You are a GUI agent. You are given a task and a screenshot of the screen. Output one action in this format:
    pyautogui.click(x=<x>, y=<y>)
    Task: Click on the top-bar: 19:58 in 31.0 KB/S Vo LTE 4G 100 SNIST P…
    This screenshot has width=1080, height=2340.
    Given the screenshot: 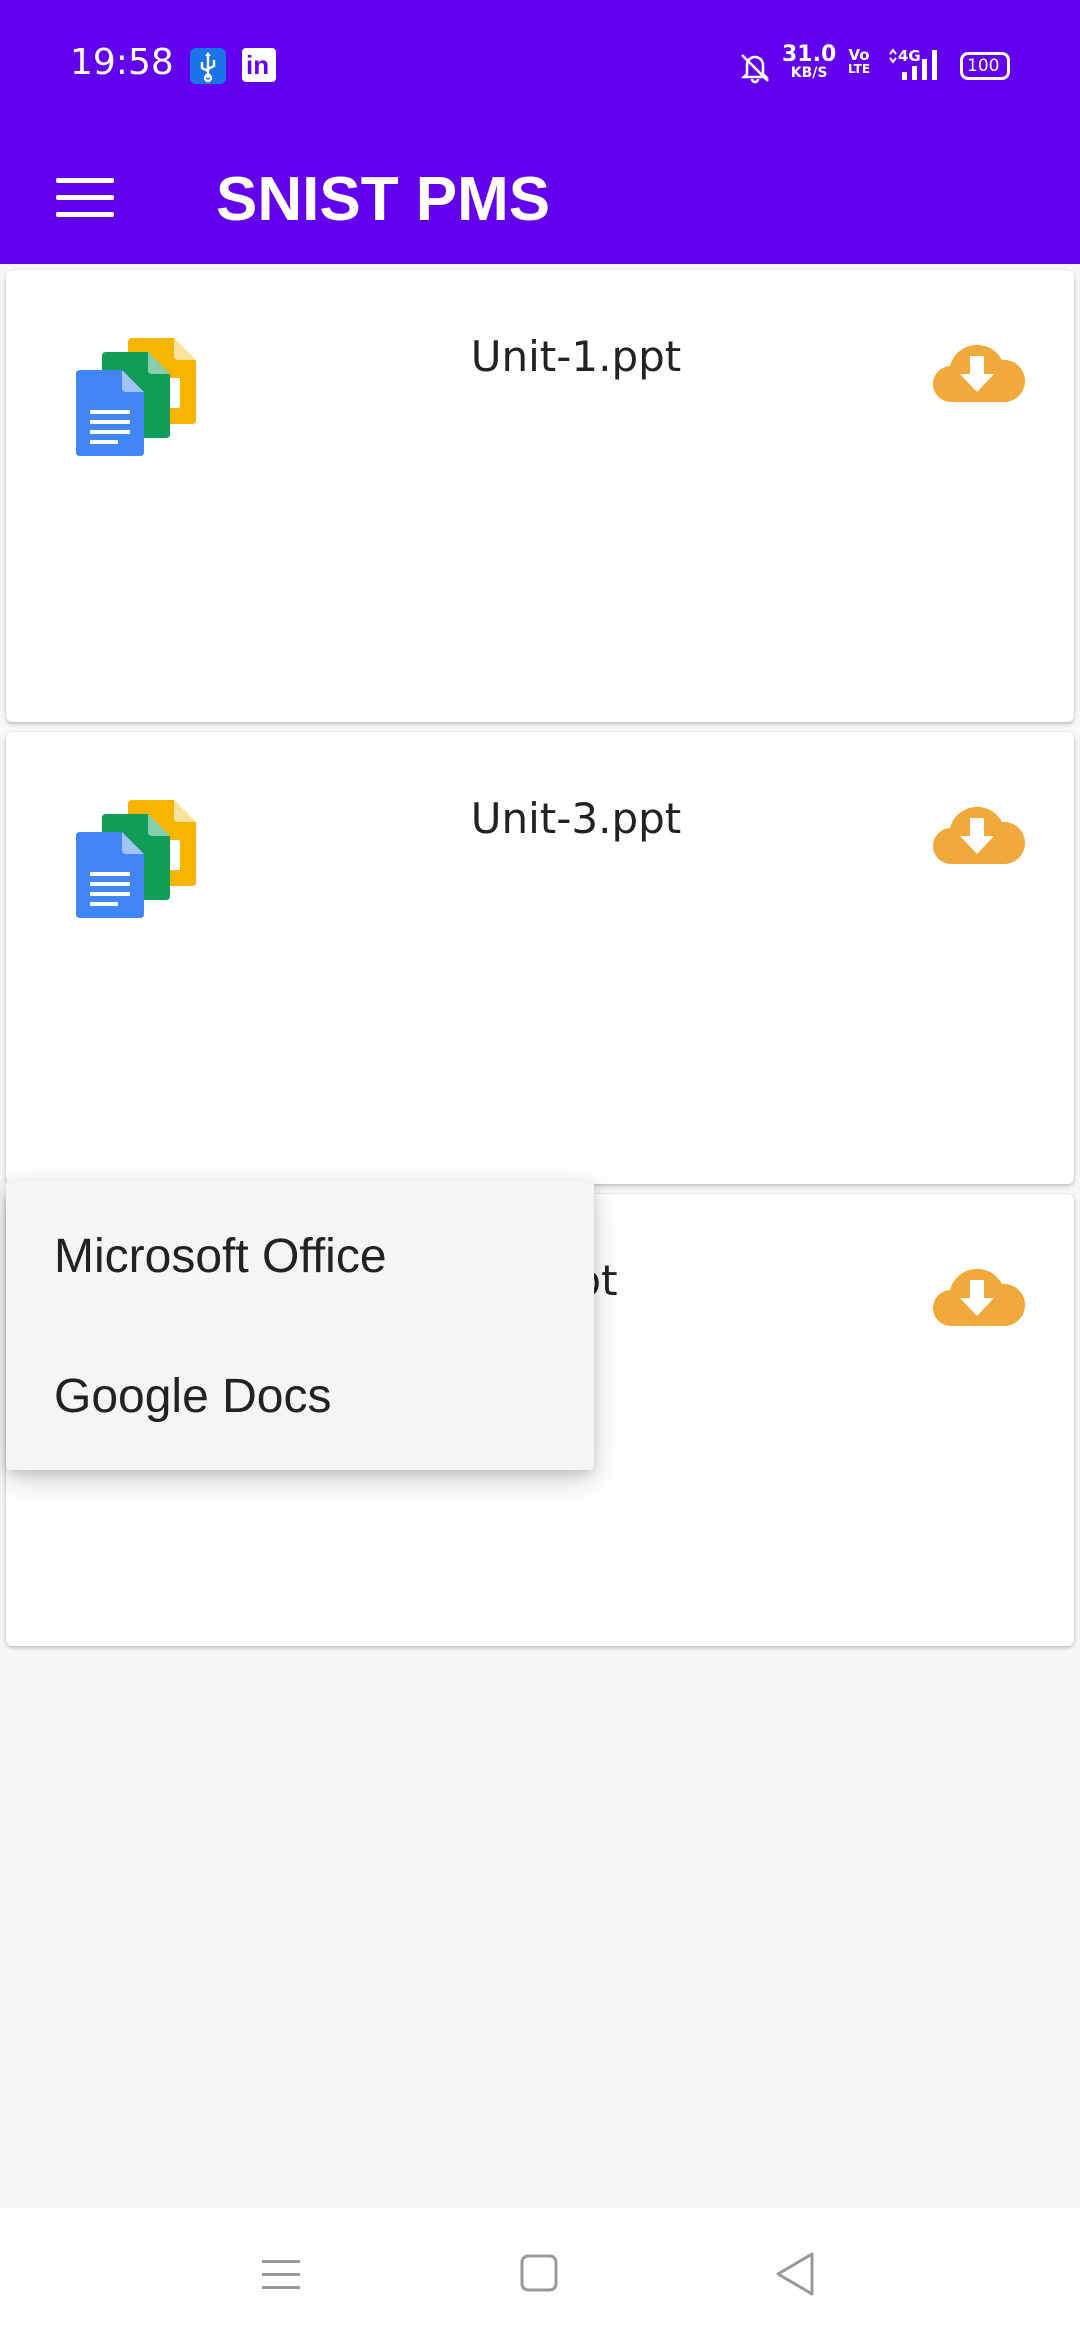 What is the action you would take?
    pyautogui.click(x=540, y=132)
    